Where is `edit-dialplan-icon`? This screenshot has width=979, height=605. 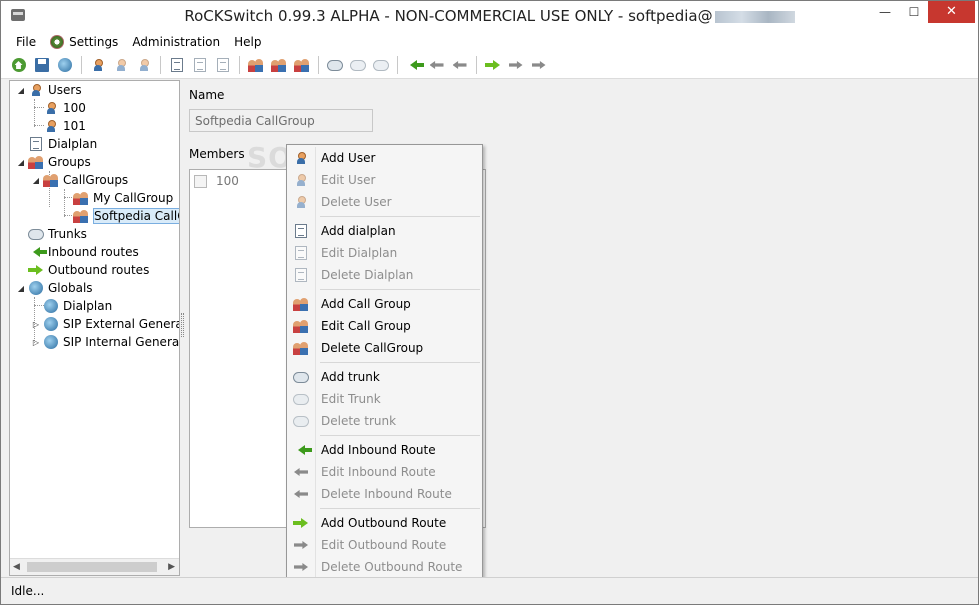
edit-dialplan-icon is located at coordinates (199, 65).